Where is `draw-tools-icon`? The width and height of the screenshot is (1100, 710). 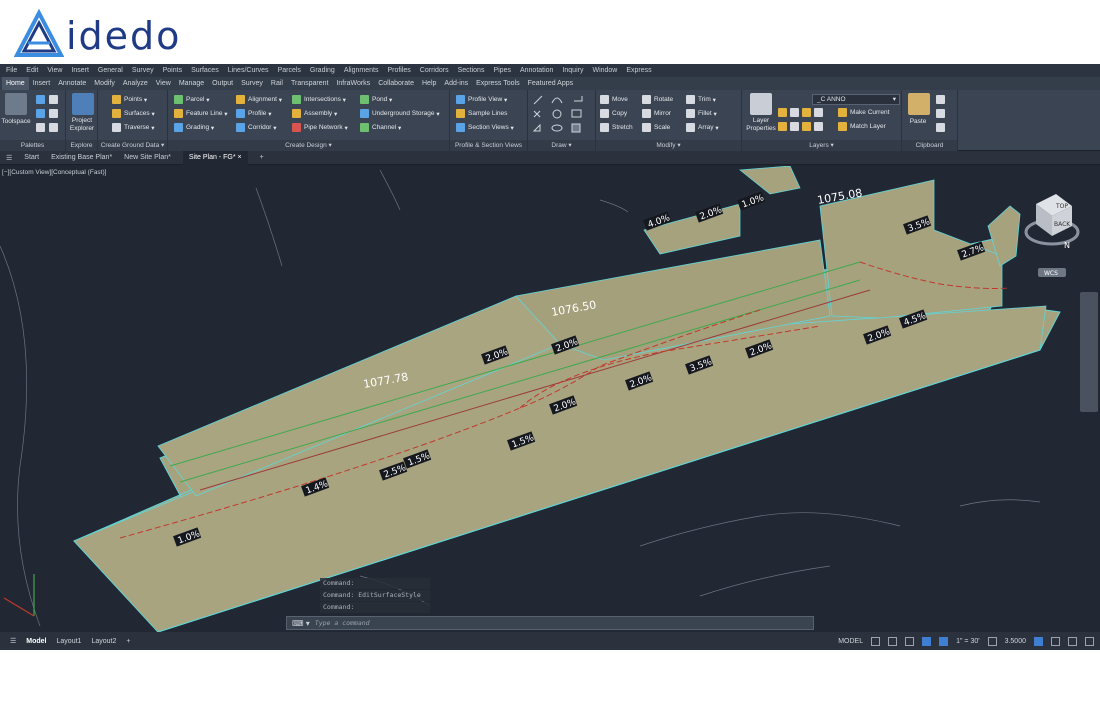
draw-tools-icon is located at coordinates (563, 115).